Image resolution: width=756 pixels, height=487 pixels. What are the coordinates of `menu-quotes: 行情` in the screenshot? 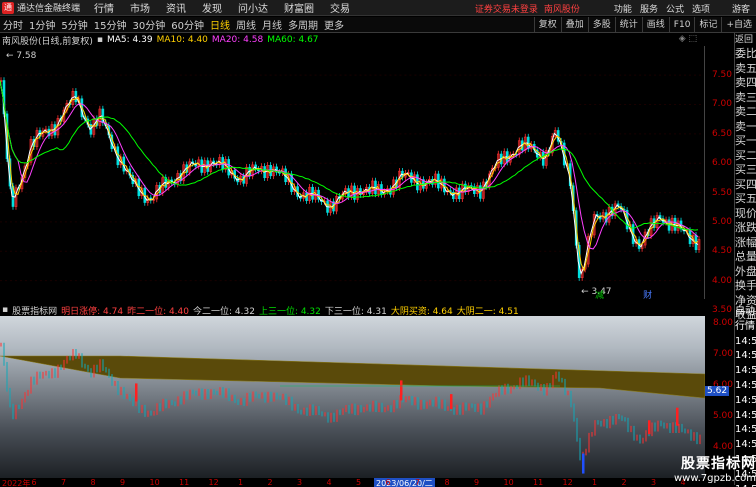 It's located at (104, 7).